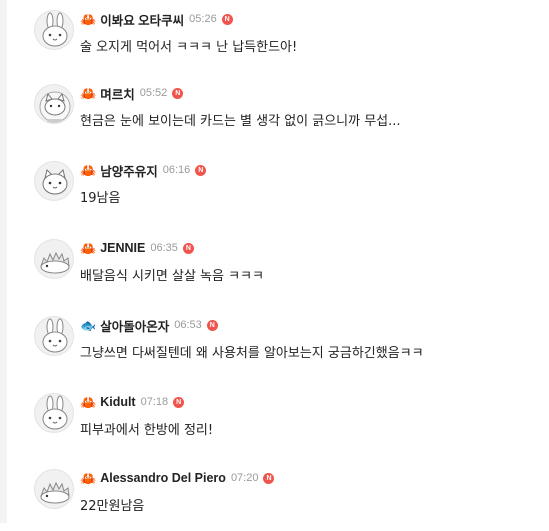 The height and width of the screenshot is (531, 549). Describe the element at coordinates (164, 248) in the screenshot. I see `timestamp: 06:35` at that location.